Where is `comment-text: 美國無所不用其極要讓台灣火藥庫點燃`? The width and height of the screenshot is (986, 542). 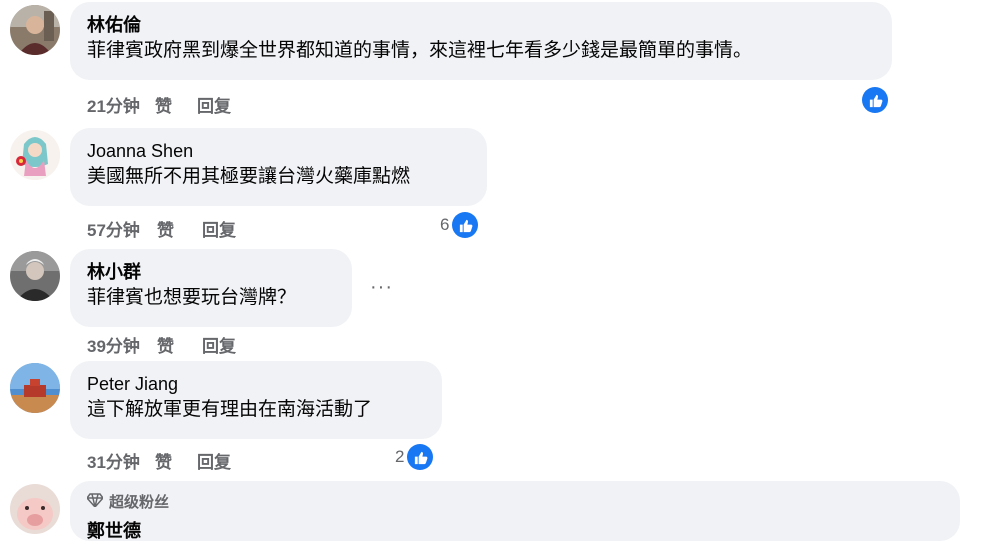 comment-text: 美國無所不用其極要讓台灣火藥庫點燃 is located at coordinates (249, 176).